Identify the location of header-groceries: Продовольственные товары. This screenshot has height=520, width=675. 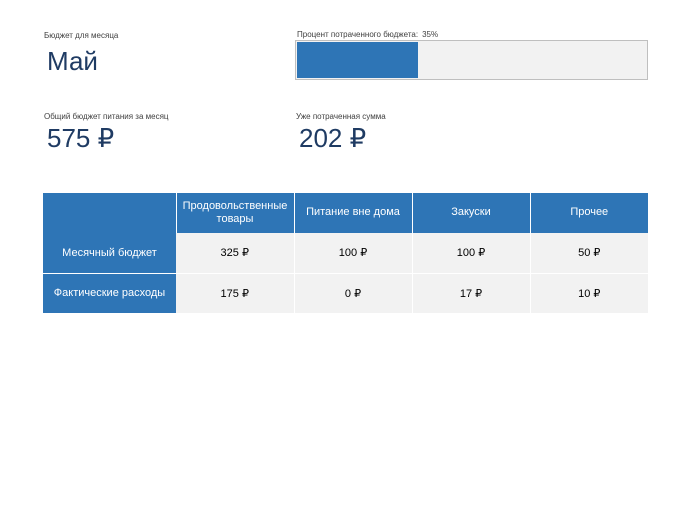
(235, 213).